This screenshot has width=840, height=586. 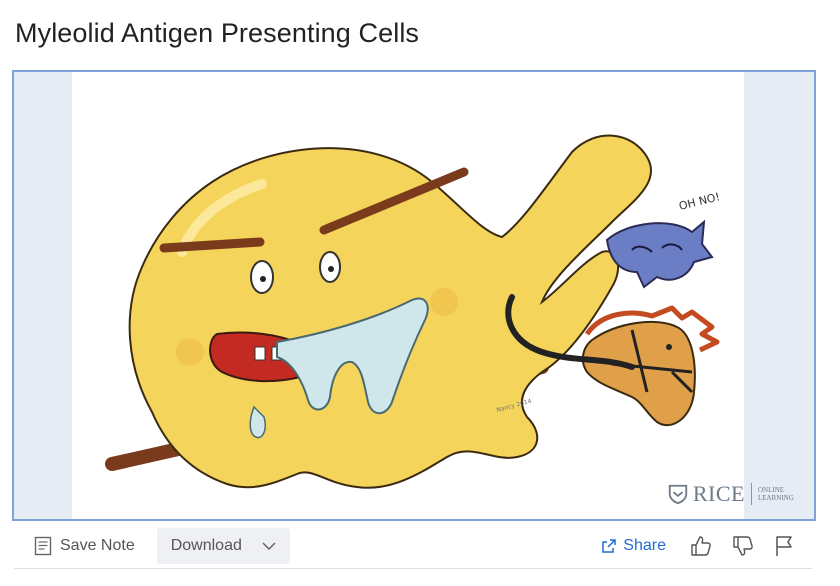 What do you see at coordinates (217, 33) in the screenshot?
I see `page-title: Myleolid Antigen Presenting Cells` at bounding box center [217, 33].